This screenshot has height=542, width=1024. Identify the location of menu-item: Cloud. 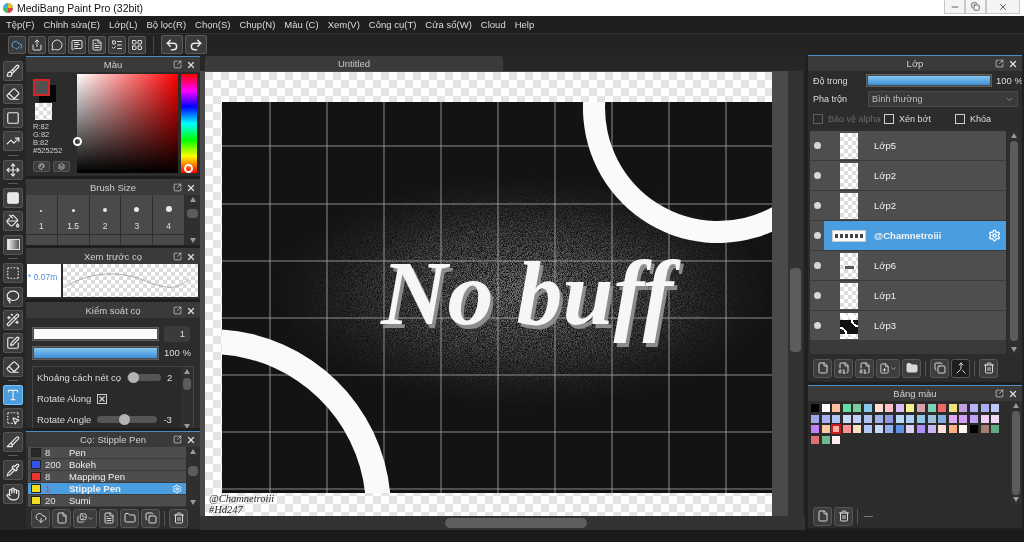
(493, 24).